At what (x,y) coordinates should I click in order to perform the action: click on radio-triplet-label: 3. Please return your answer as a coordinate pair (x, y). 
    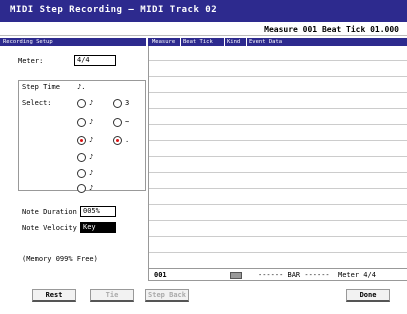
    Looking at the image, I should click on (127, 103).